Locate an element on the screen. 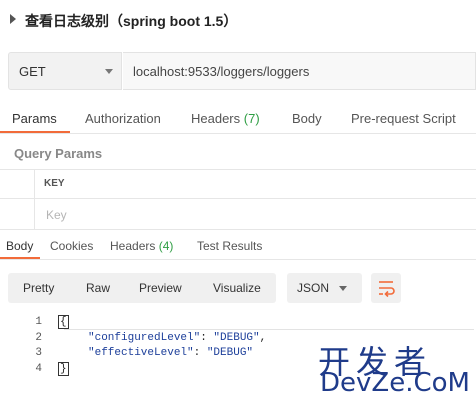 The height and width of the screenshot is (404, 476). key-column-header: KEY is located at coordinates (54, 183).